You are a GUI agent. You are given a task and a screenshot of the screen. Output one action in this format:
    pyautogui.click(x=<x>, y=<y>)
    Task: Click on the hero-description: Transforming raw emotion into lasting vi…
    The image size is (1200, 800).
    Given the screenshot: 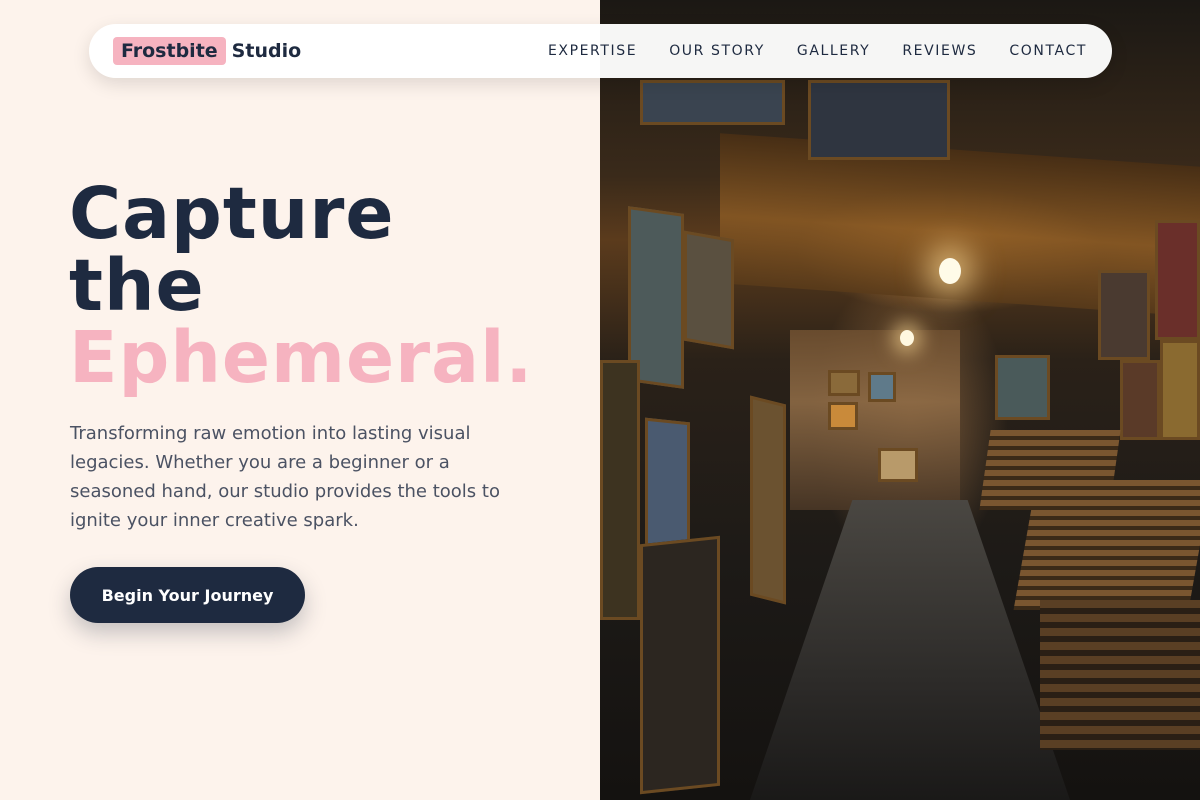 What is the action you would take?
    pyautogui.click(x=285, y=477)
    